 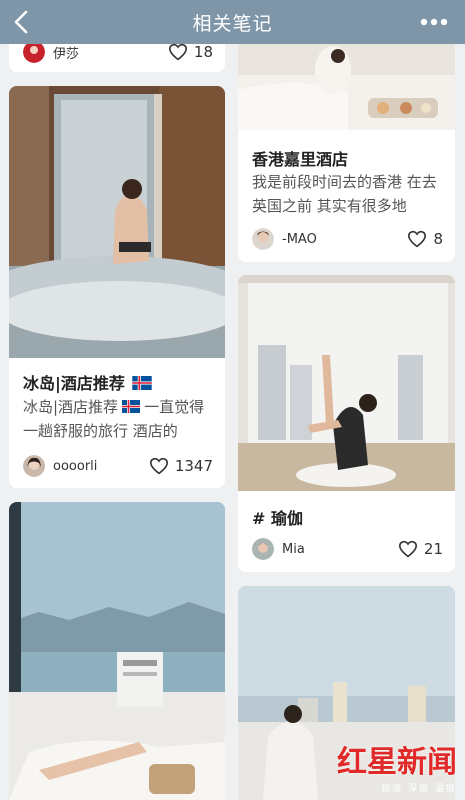 I want to click on card-description: 冰岛|酒店推荐 一直觉得一趟舒服的旅行 酒店的, so click(x=114, y=419).